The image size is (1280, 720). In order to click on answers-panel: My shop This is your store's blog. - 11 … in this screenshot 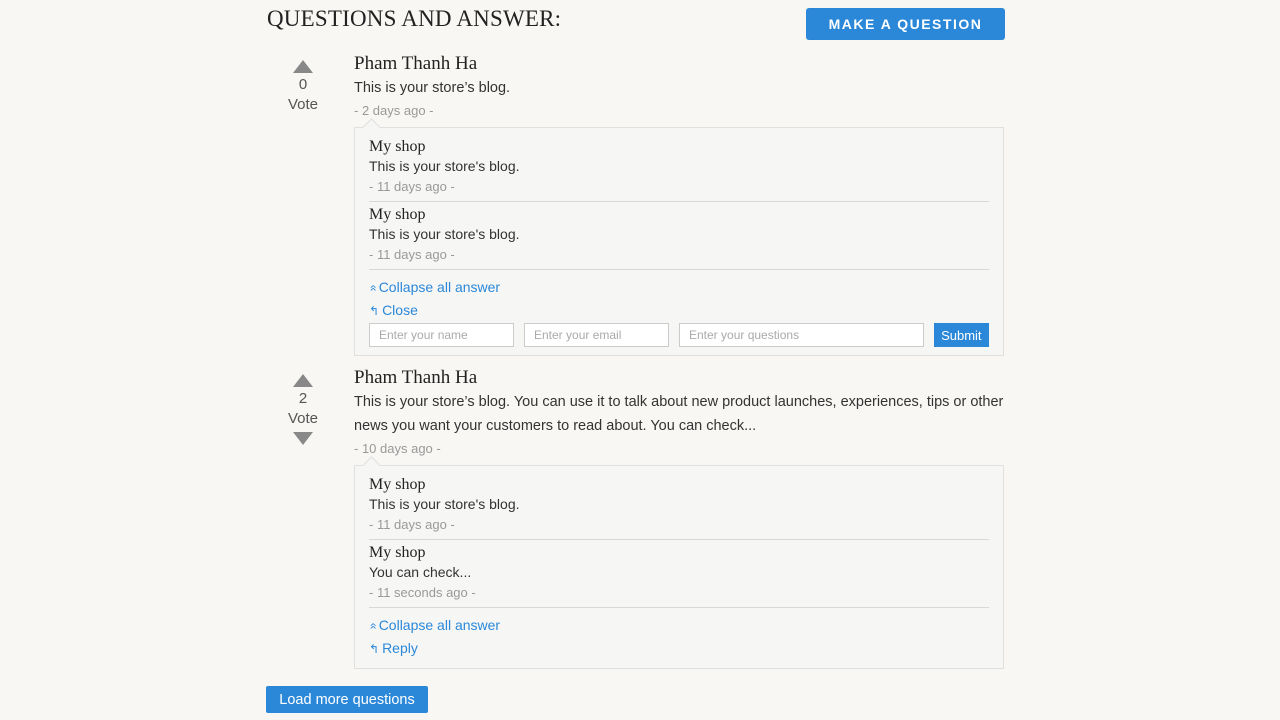, I will do `click(679, 567)`.